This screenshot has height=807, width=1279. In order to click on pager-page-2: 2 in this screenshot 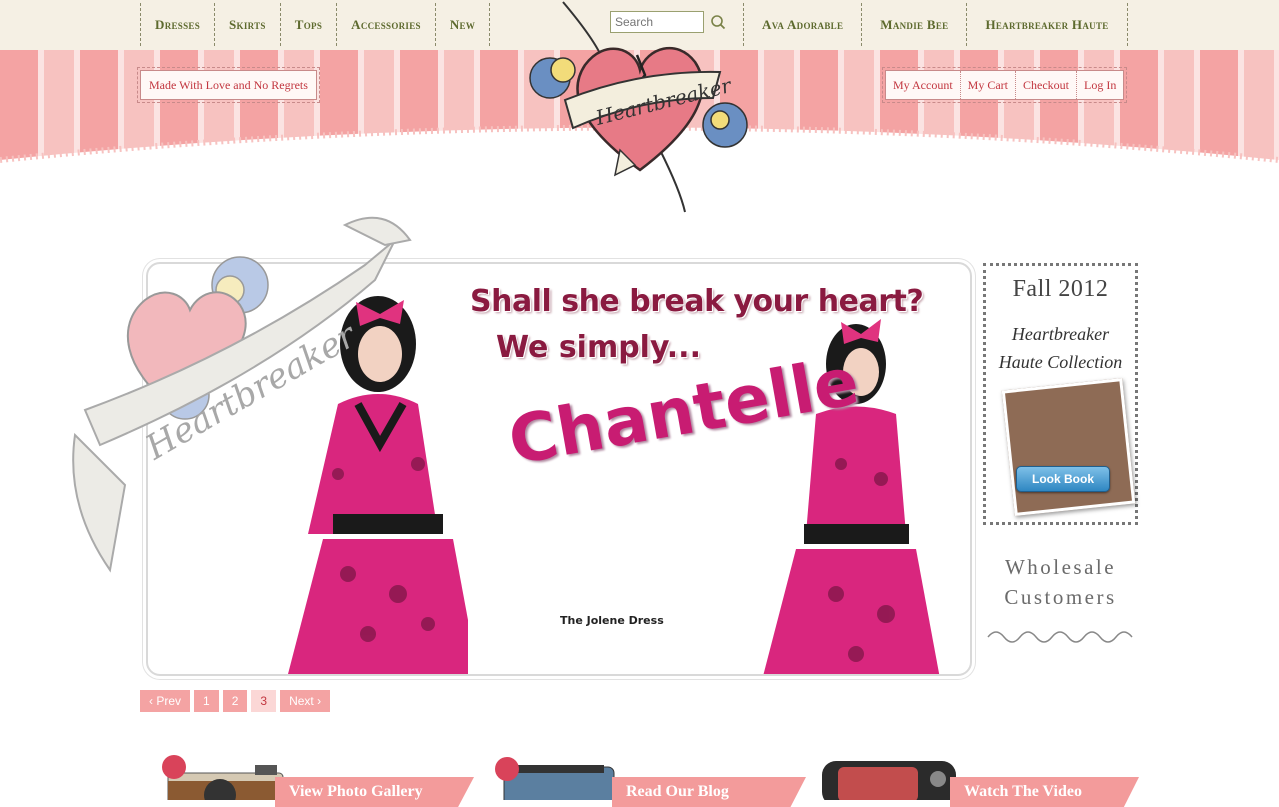, I will do `click(235, 701)`.